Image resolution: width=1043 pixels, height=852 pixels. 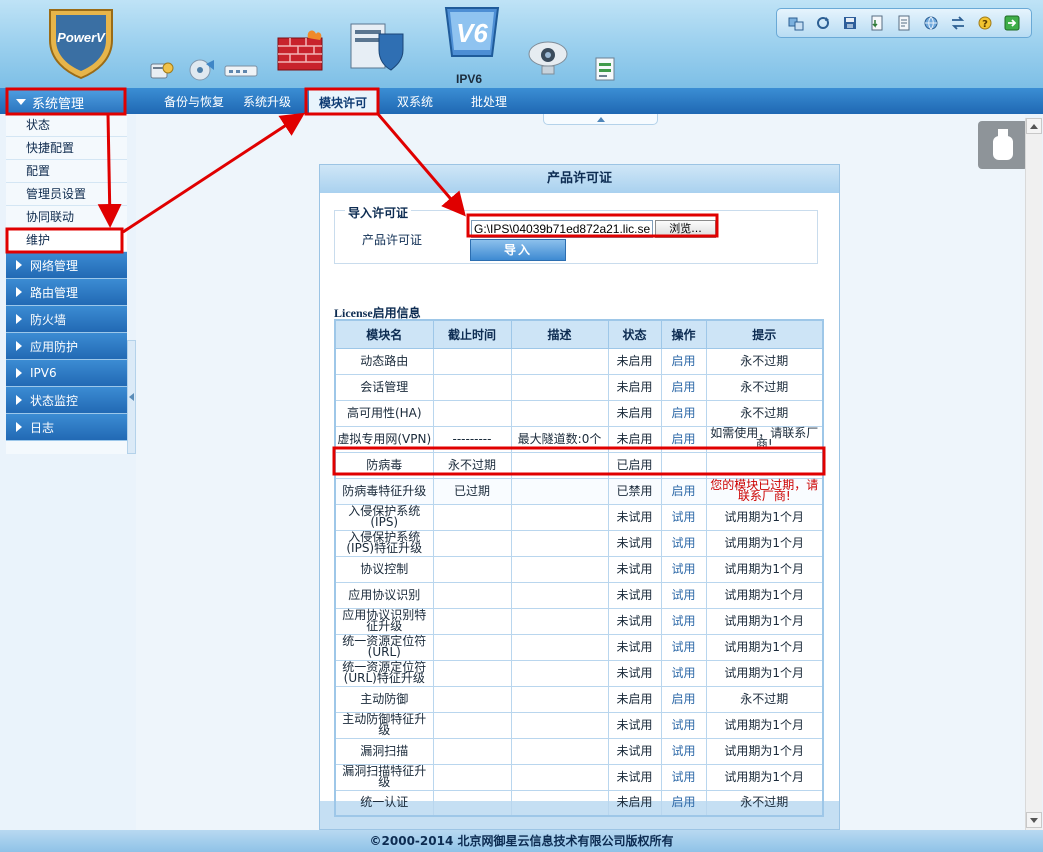 I want to click on cell-module: 应用协议识别, so click(x=384, y=595).